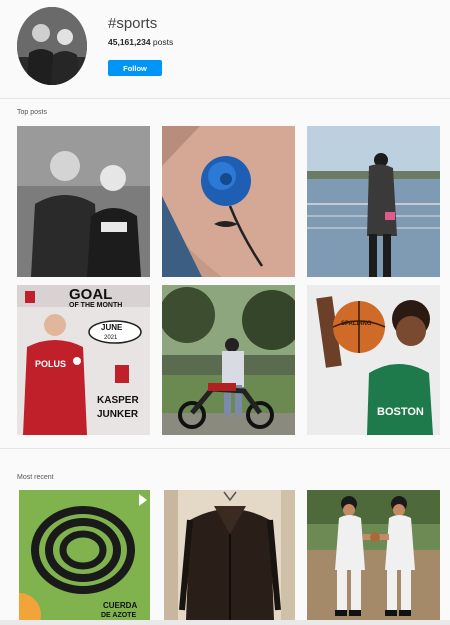 This screenshot has height=625, width=450. What do you see at coordinates (35, 477) in the screenshot?
I see `most-recent-label: Most recent` at bounding box center [35, 477].